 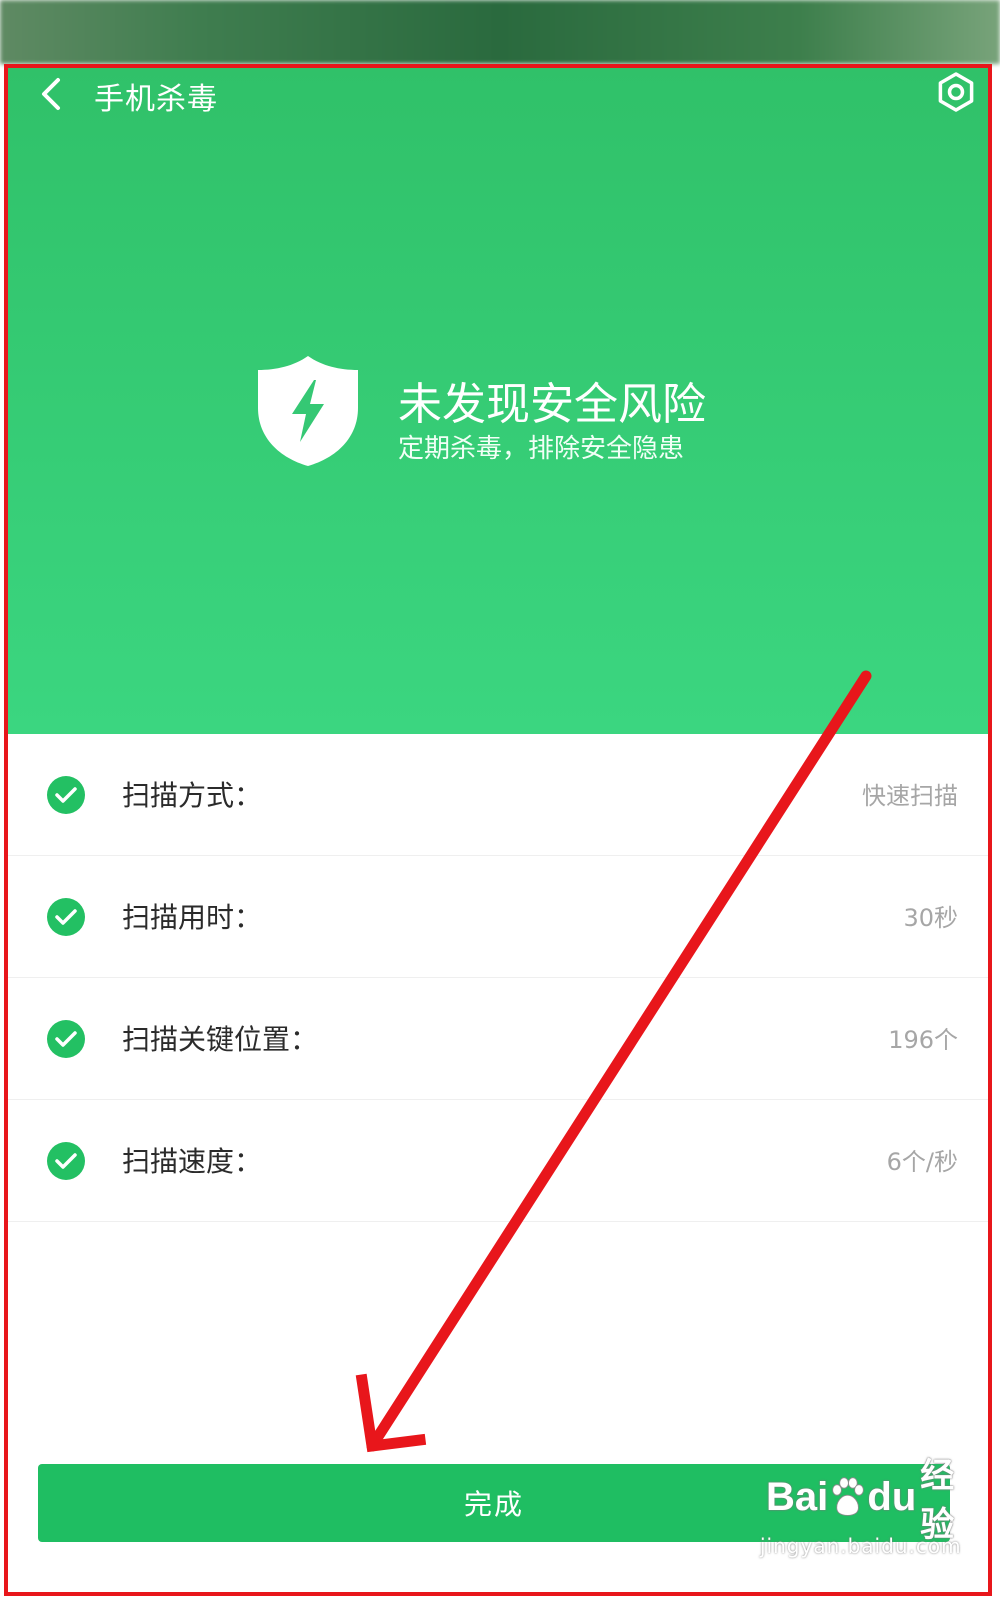 What do you see at coordinates (500, 32) in the screenshot?
I see `blurred-status-bar` at bounding box center [500, 32].